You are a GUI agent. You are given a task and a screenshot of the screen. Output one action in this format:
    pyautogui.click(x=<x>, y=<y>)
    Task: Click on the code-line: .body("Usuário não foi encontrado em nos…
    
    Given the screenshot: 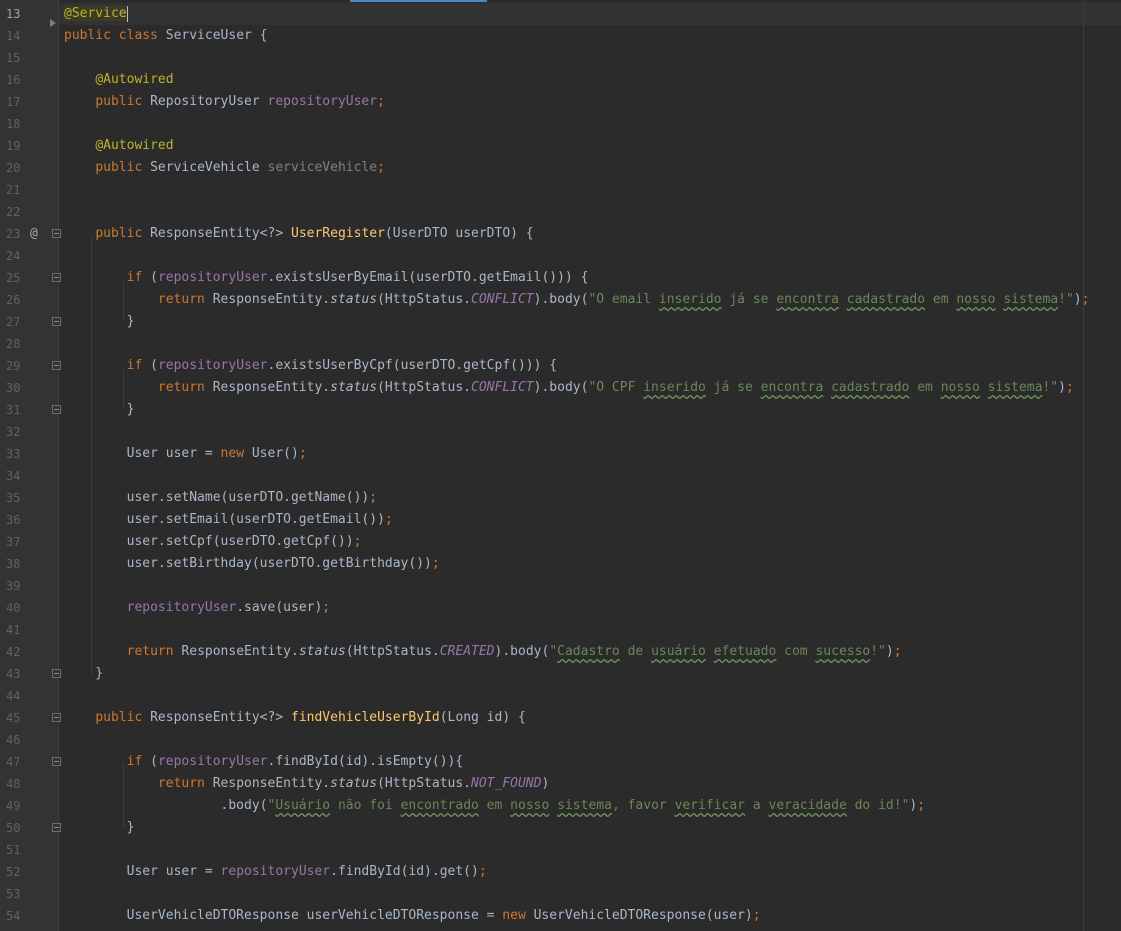 What is the action you would take?
    pyautogui.click(x=590, y=806)
    